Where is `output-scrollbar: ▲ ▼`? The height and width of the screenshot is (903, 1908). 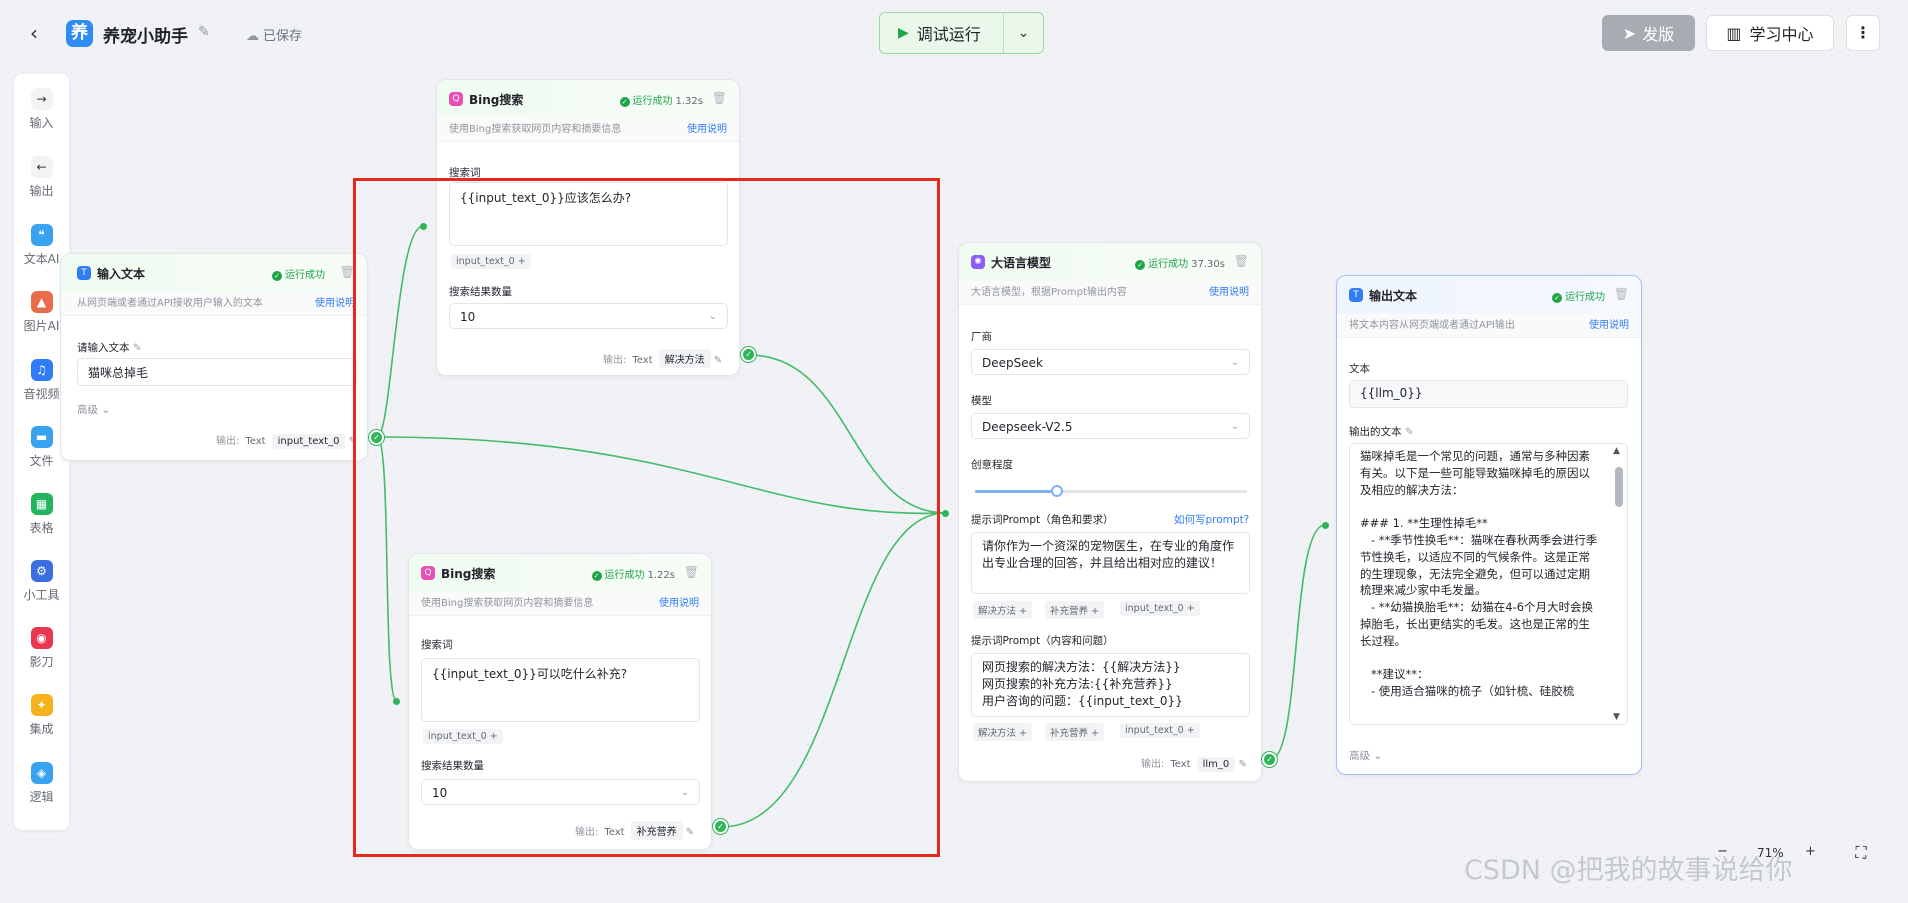 output-scrollbar: ▲ ▼ is located at coordinates (1619, 584).